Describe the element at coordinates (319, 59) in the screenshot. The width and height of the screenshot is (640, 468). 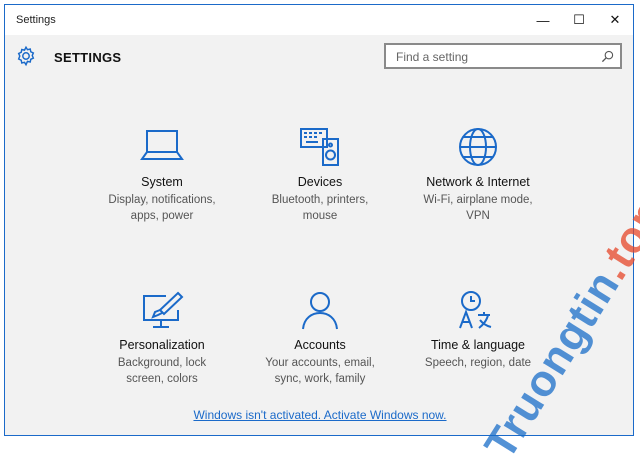
I see `settings-header: SETTINGS` at that location.